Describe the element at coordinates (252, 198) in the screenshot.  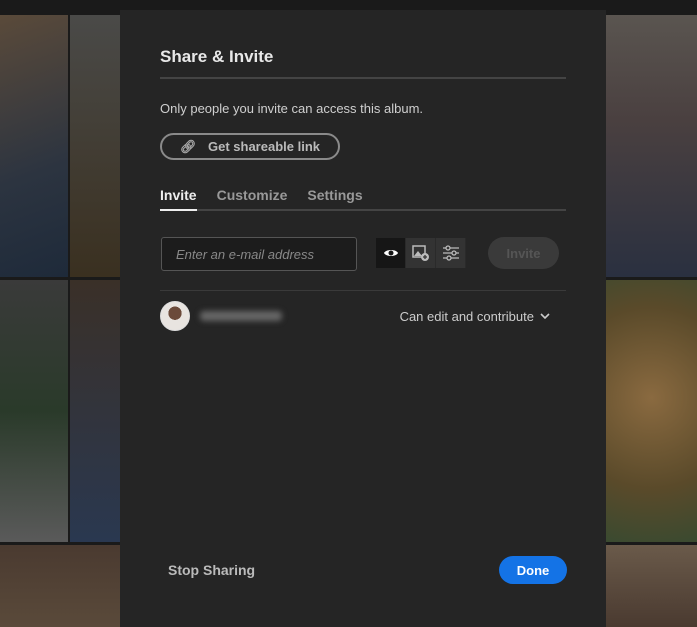
I see `tab-customize: Customize` at that location.